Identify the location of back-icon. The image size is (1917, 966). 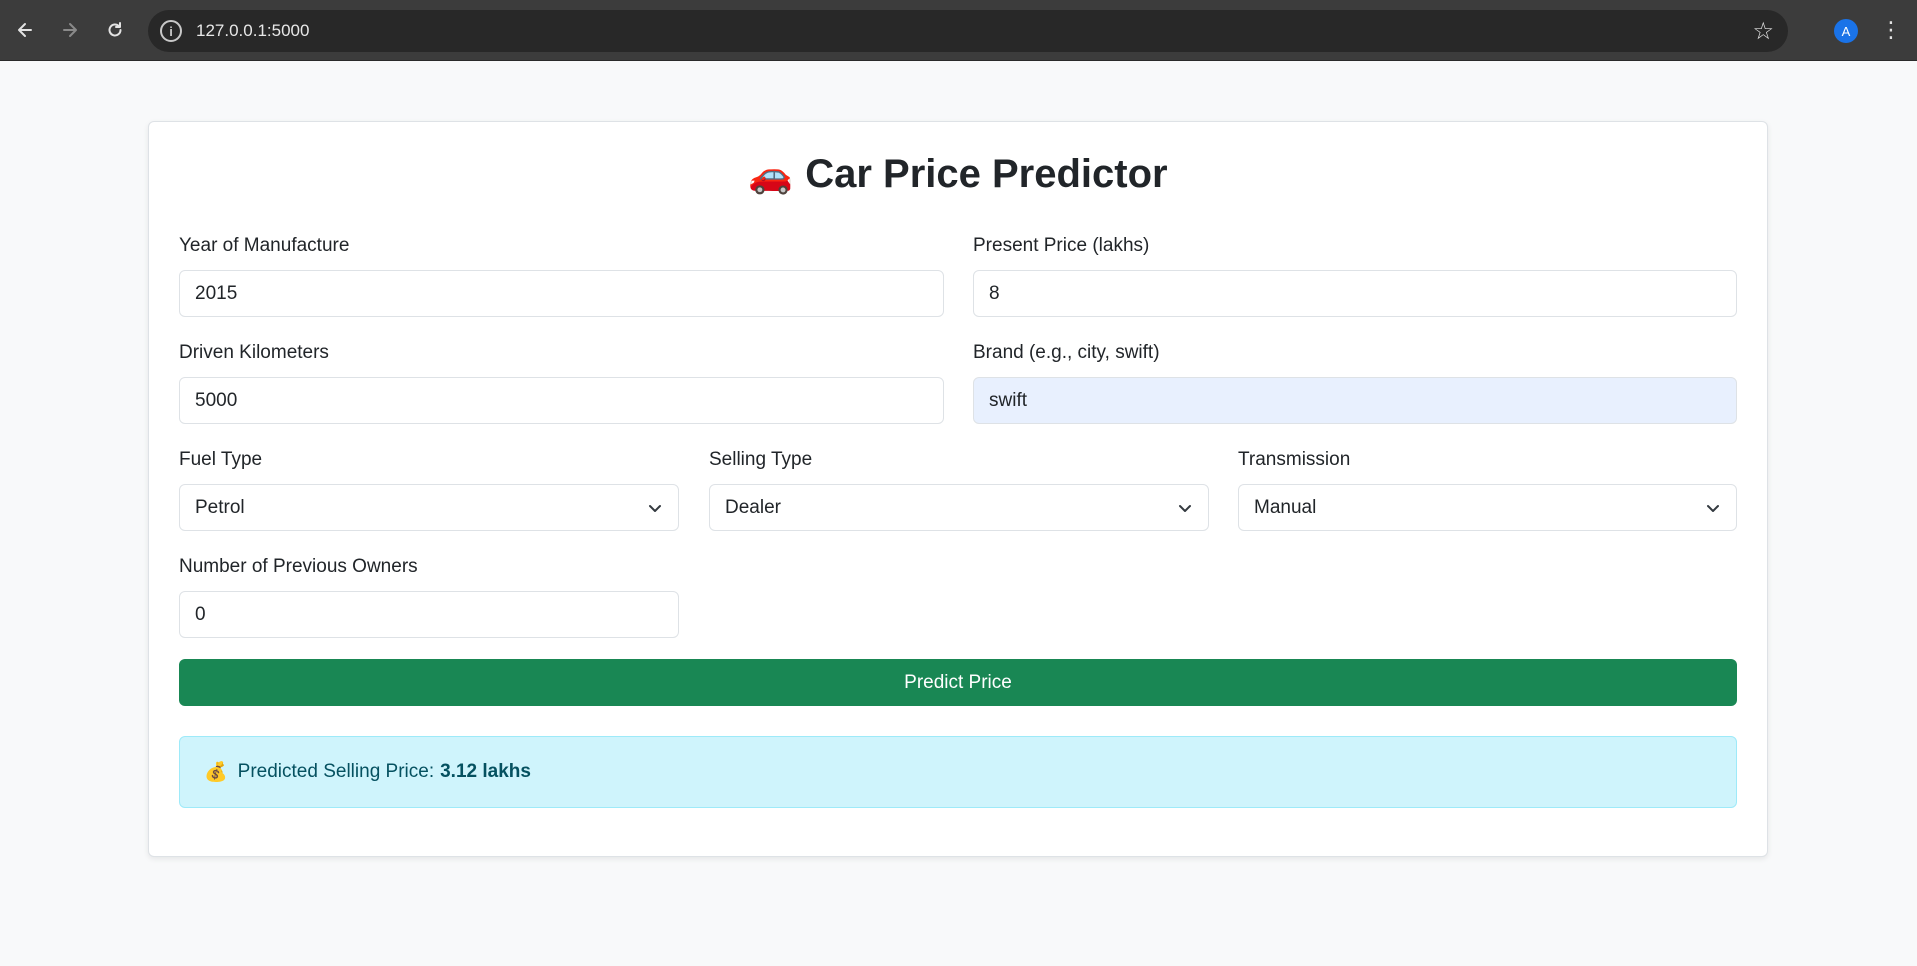
(25, 30).